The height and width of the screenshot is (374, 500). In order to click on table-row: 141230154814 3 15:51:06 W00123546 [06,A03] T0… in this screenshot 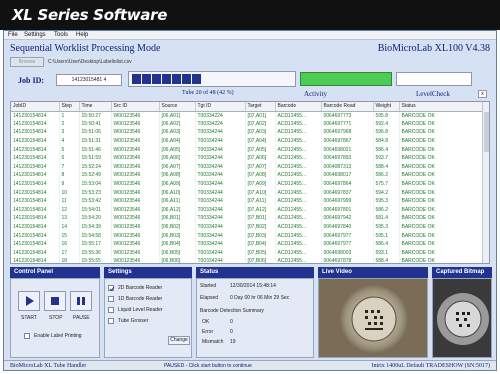, I will do `click(247, 132)`.